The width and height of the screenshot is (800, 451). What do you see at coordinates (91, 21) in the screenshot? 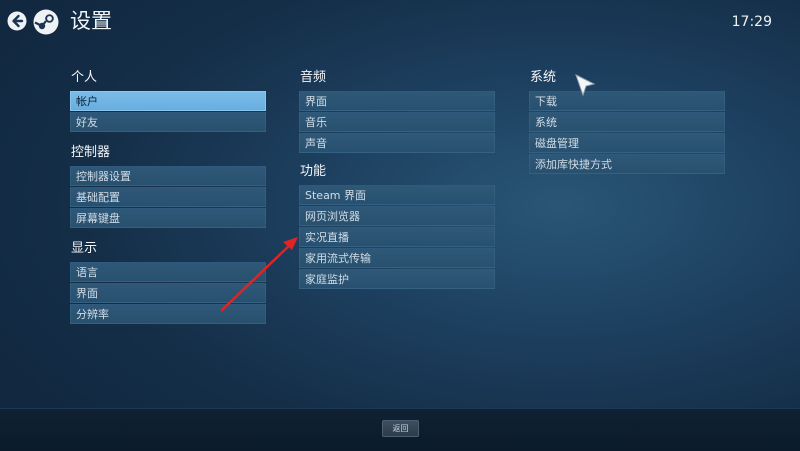
I see `page-title: 设置` at bounding box center [91, 21].